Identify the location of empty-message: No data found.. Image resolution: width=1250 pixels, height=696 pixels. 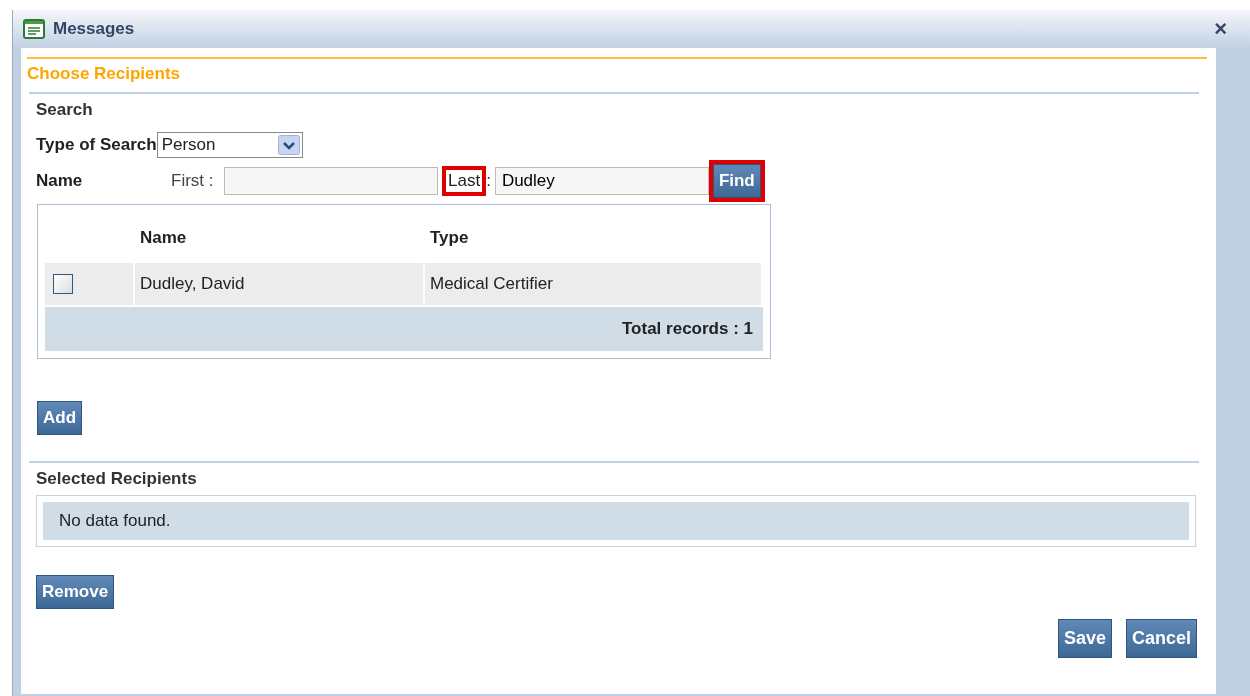
(616, 521).